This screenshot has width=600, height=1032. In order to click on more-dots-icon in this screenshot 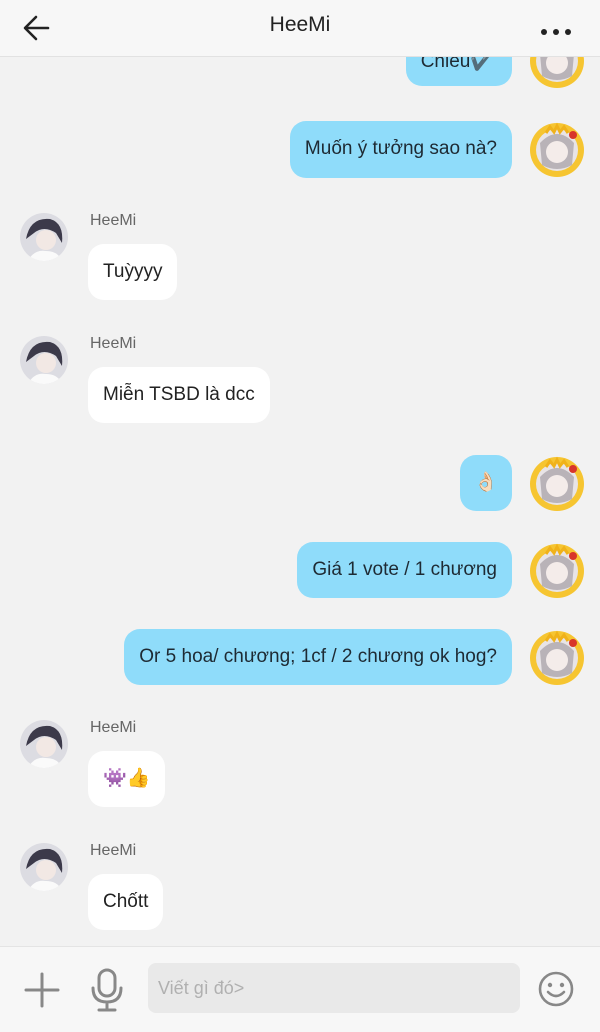, I will do `click(544, 32)`.